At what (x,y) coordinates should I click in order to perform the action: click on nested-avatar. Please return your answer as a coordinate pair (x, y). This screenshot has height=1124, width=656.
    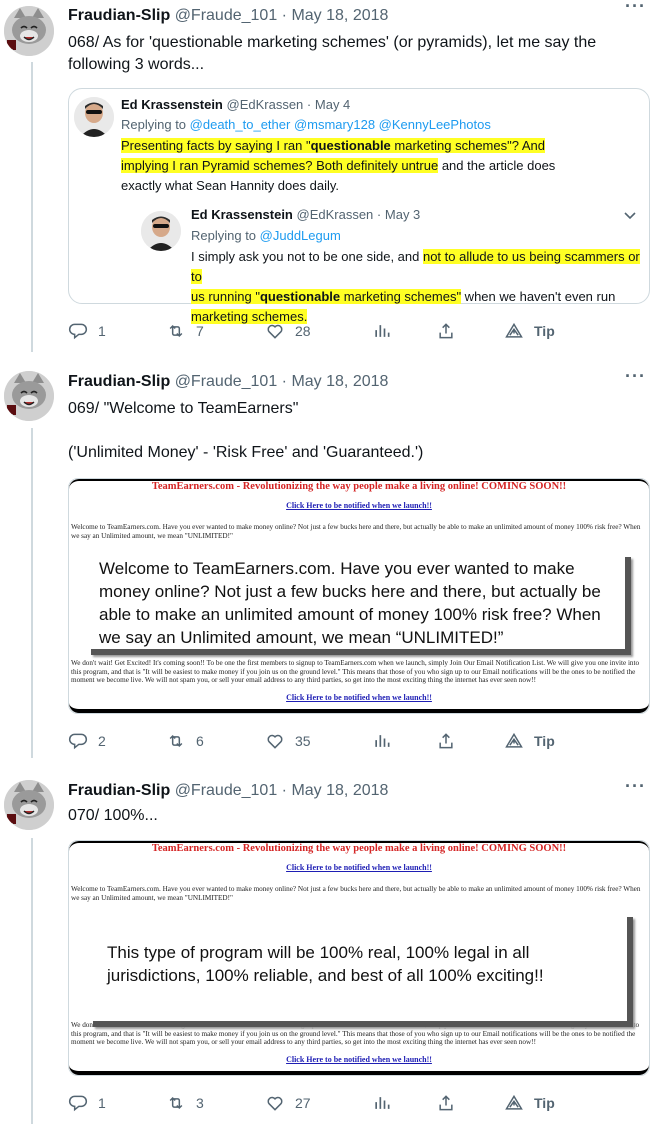
    Looking at the image, I should click on (161, 231).